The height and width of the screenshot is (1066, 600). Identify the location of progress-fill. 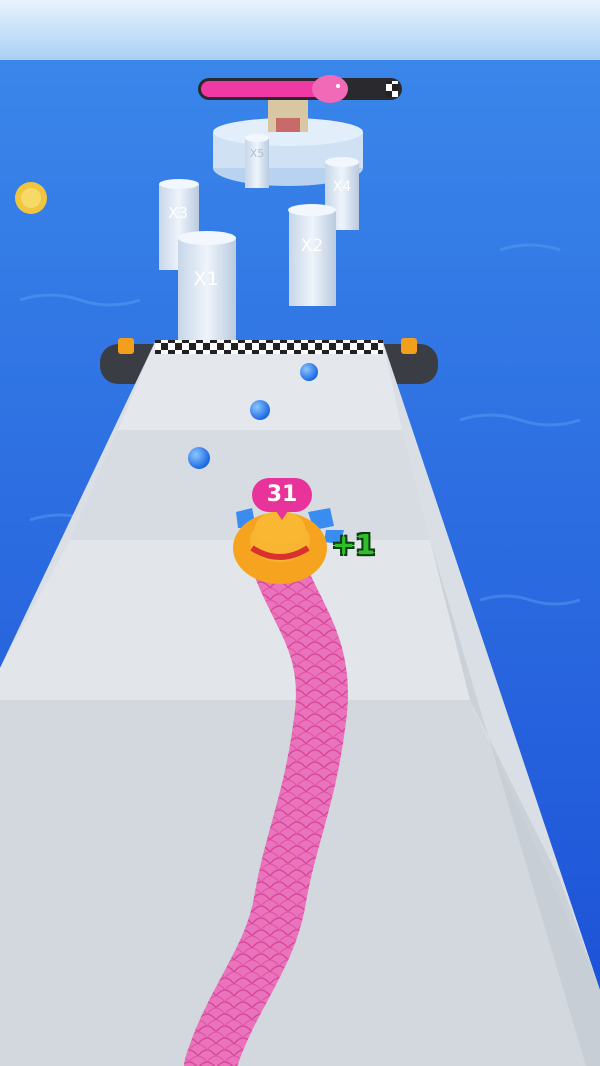
(265, 89).